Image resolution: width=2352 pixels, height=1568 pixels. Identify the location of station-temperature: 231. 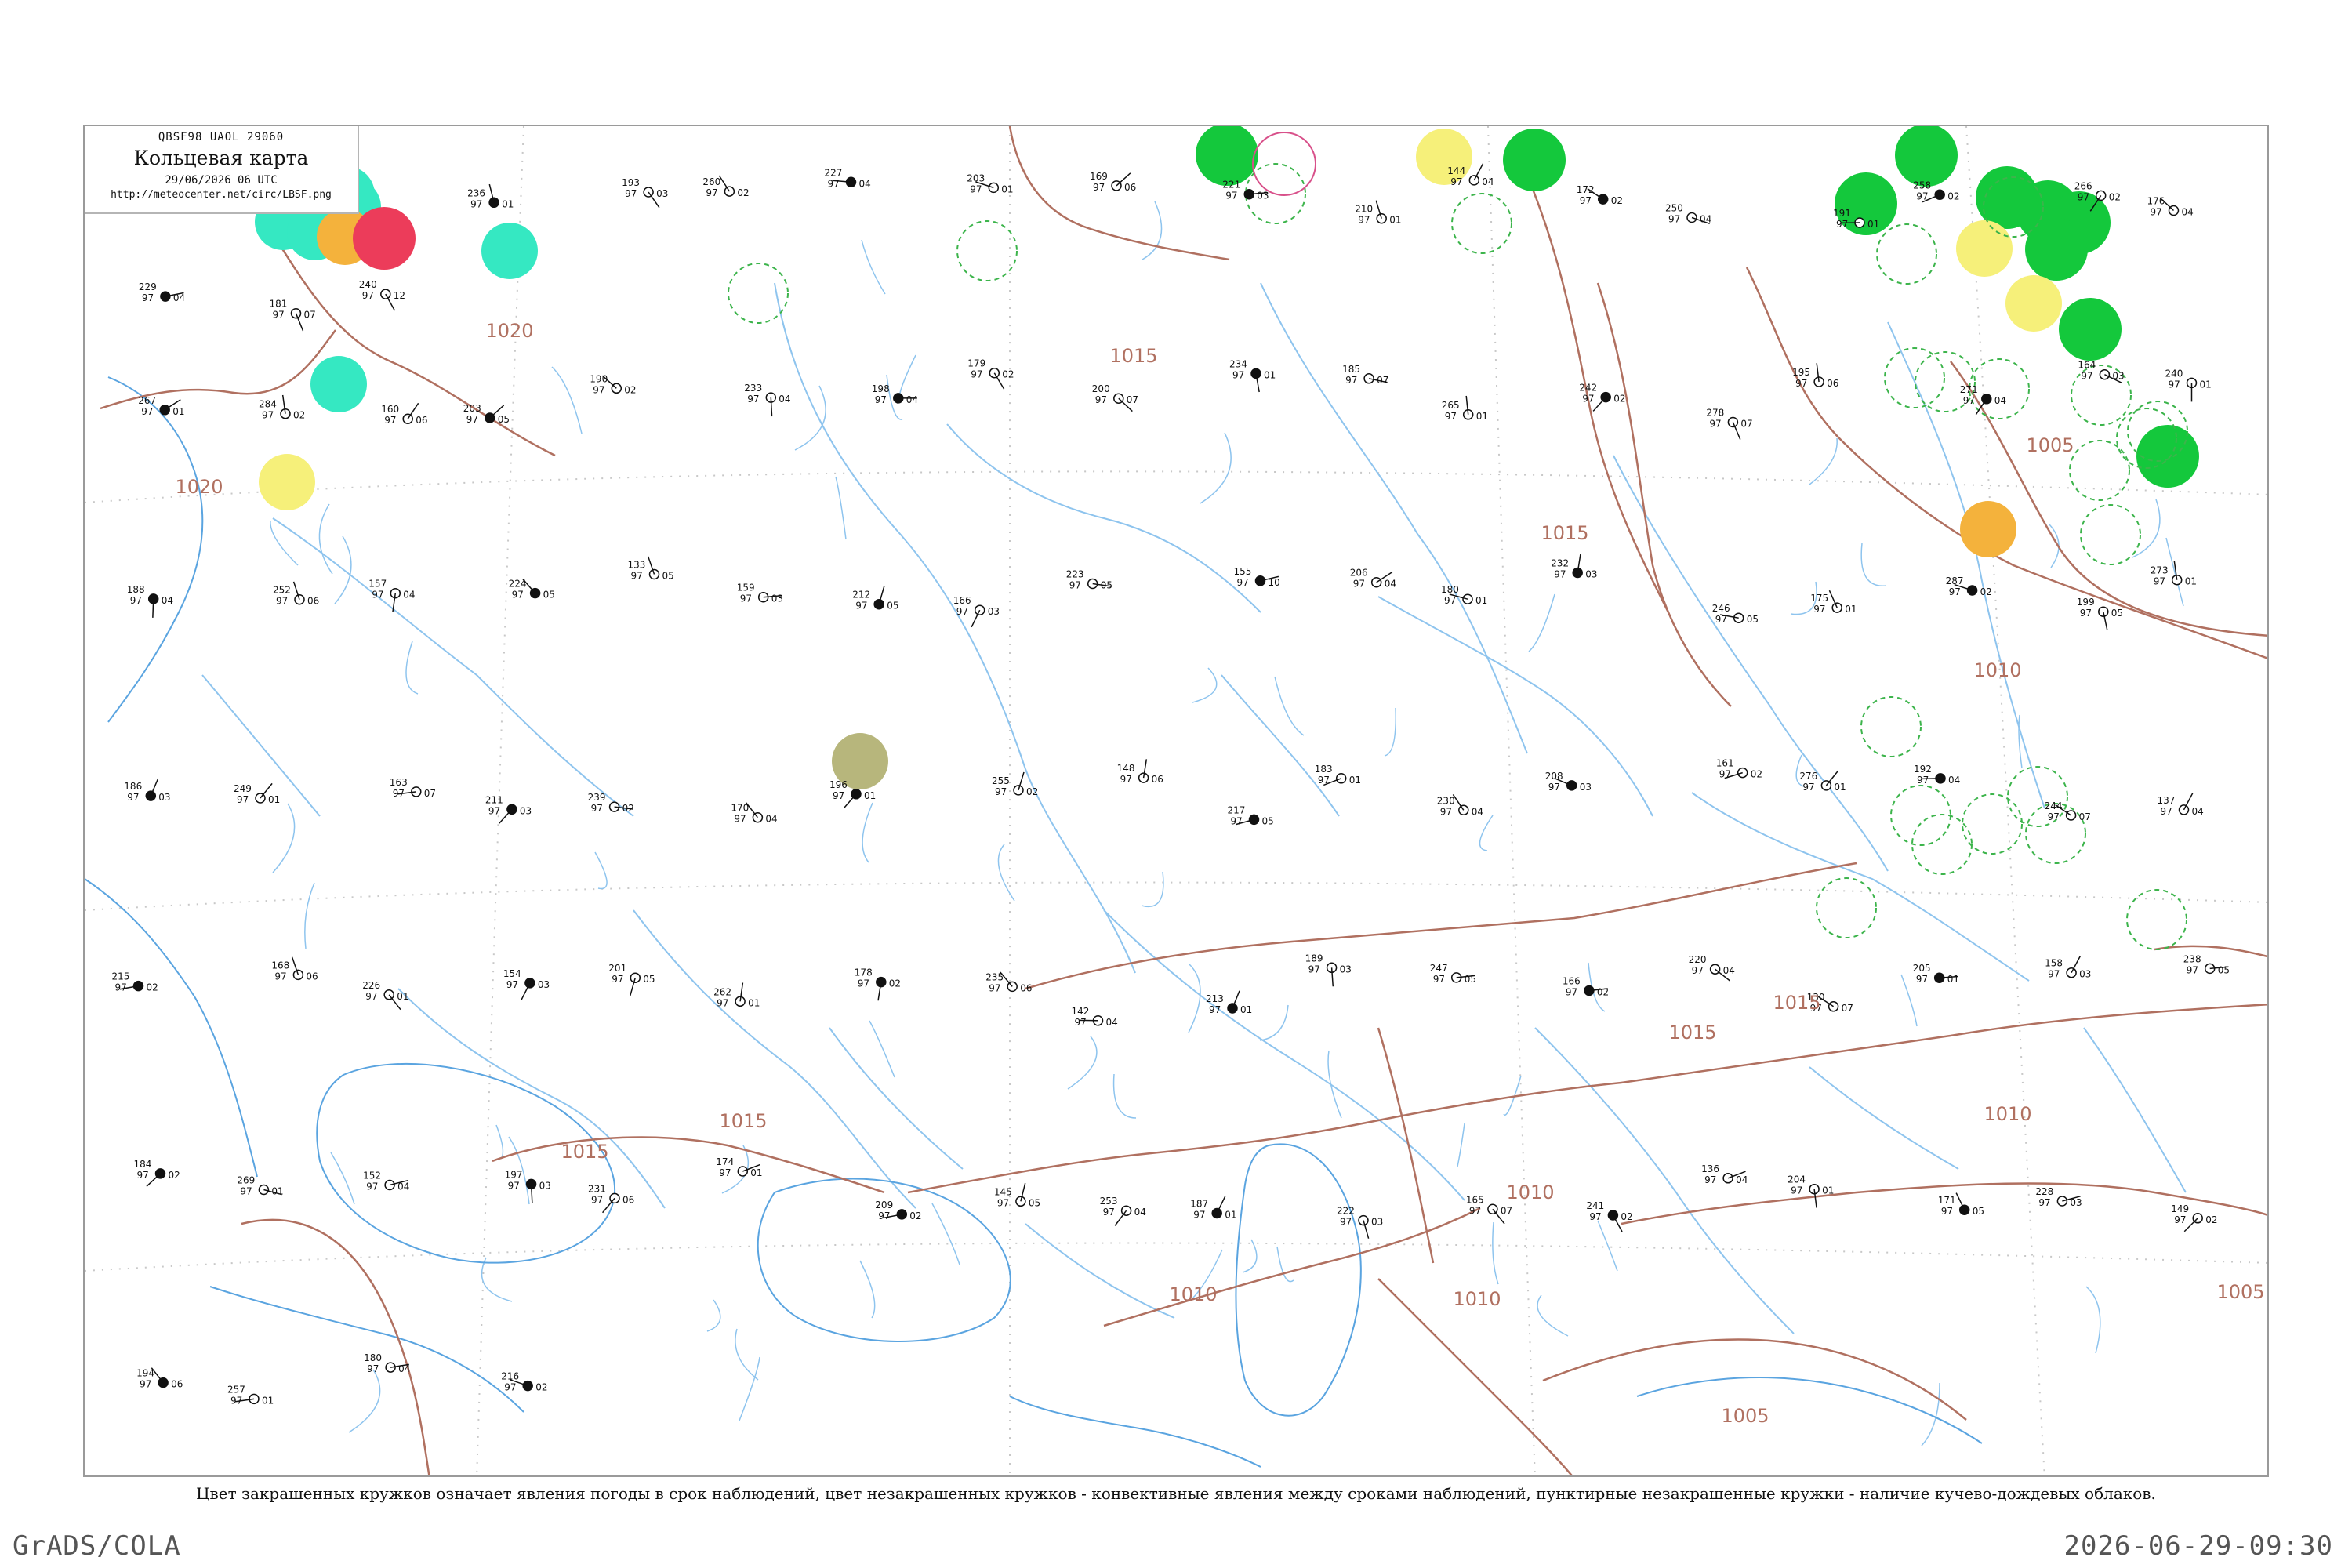
(597, 1188).